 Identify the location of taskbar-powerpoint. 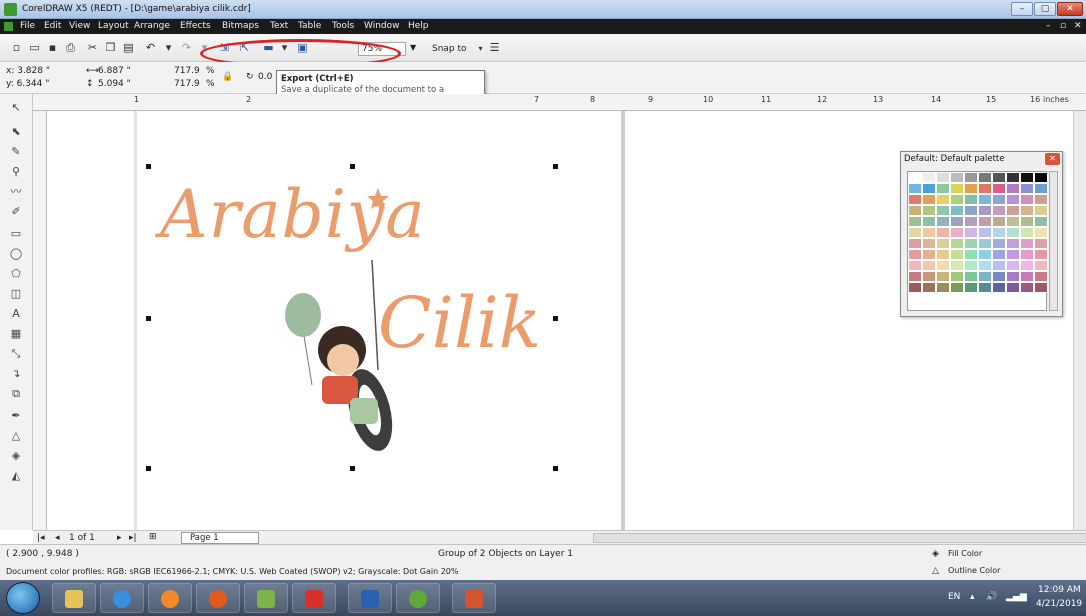
(474, 598).